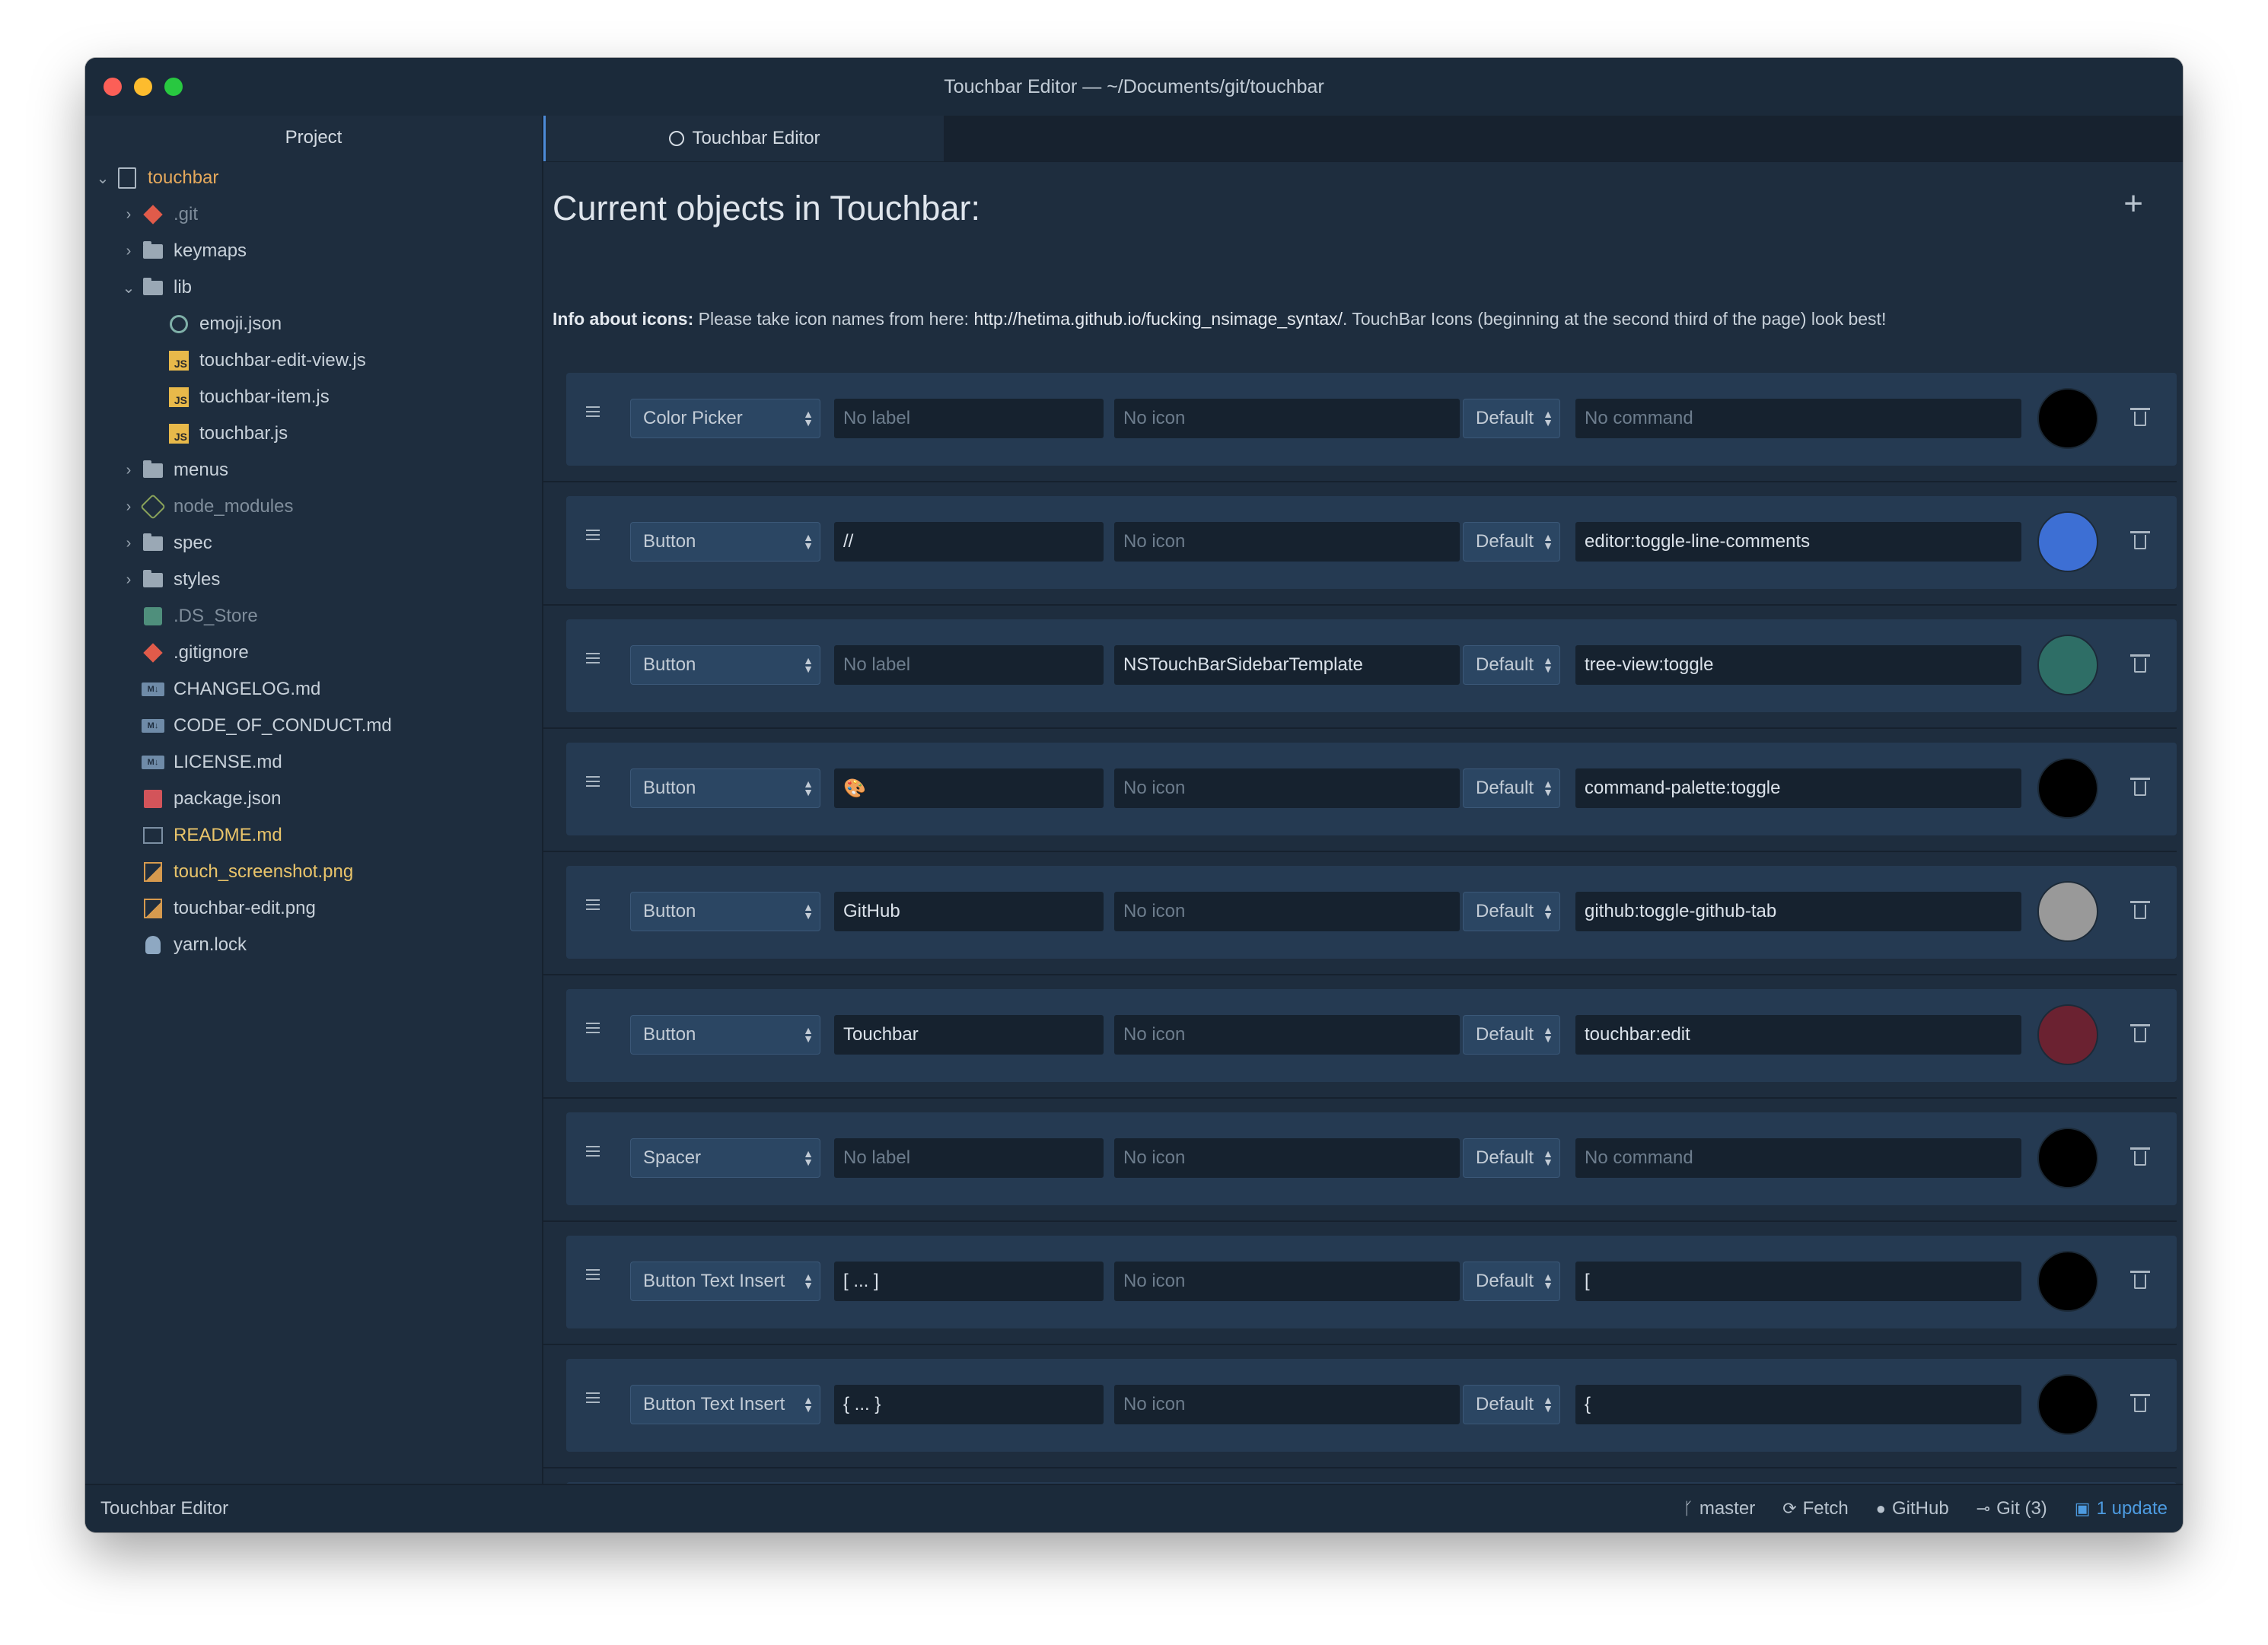  Describe the element at coordinates (201, 835) in the screenshot. I see `tree-file: README.md` at that location.